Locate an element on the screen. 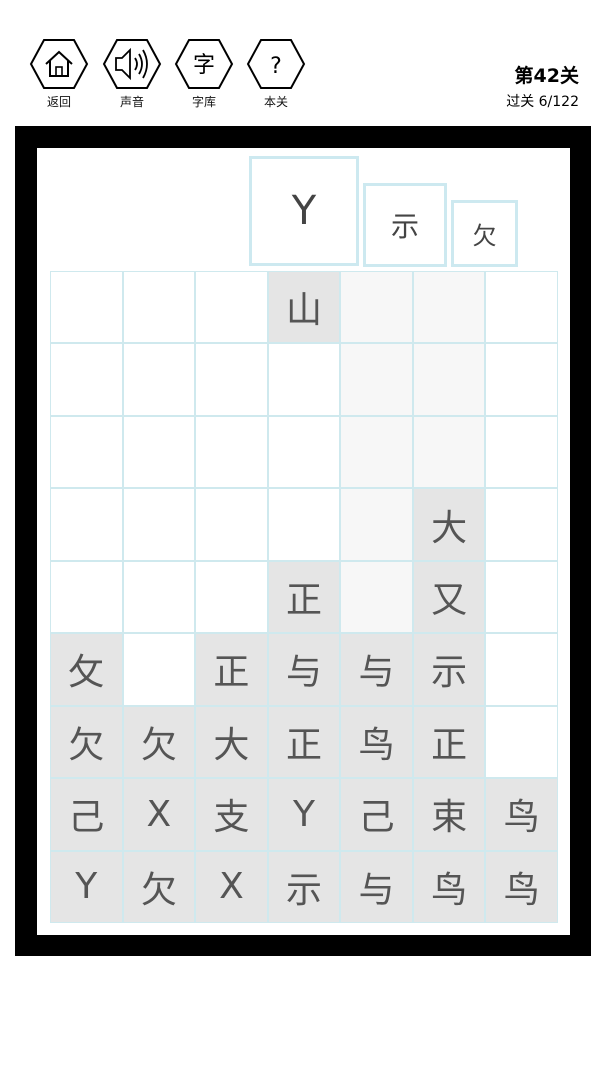 Image resolution: width=608 pixels, height=1080 pixels. level-help-button: ? 本关 is located at coordinates (276, 74).